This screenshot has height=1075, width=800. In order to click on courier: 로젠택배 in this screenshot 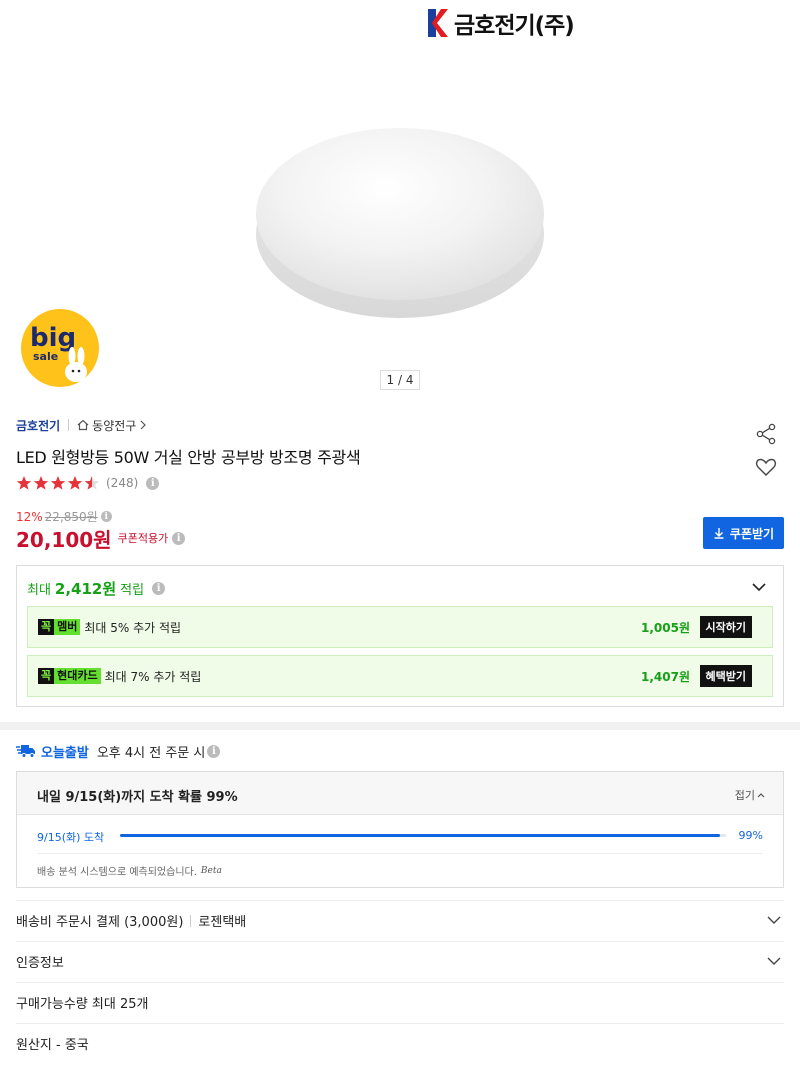, I will do `click(222, 922)`.